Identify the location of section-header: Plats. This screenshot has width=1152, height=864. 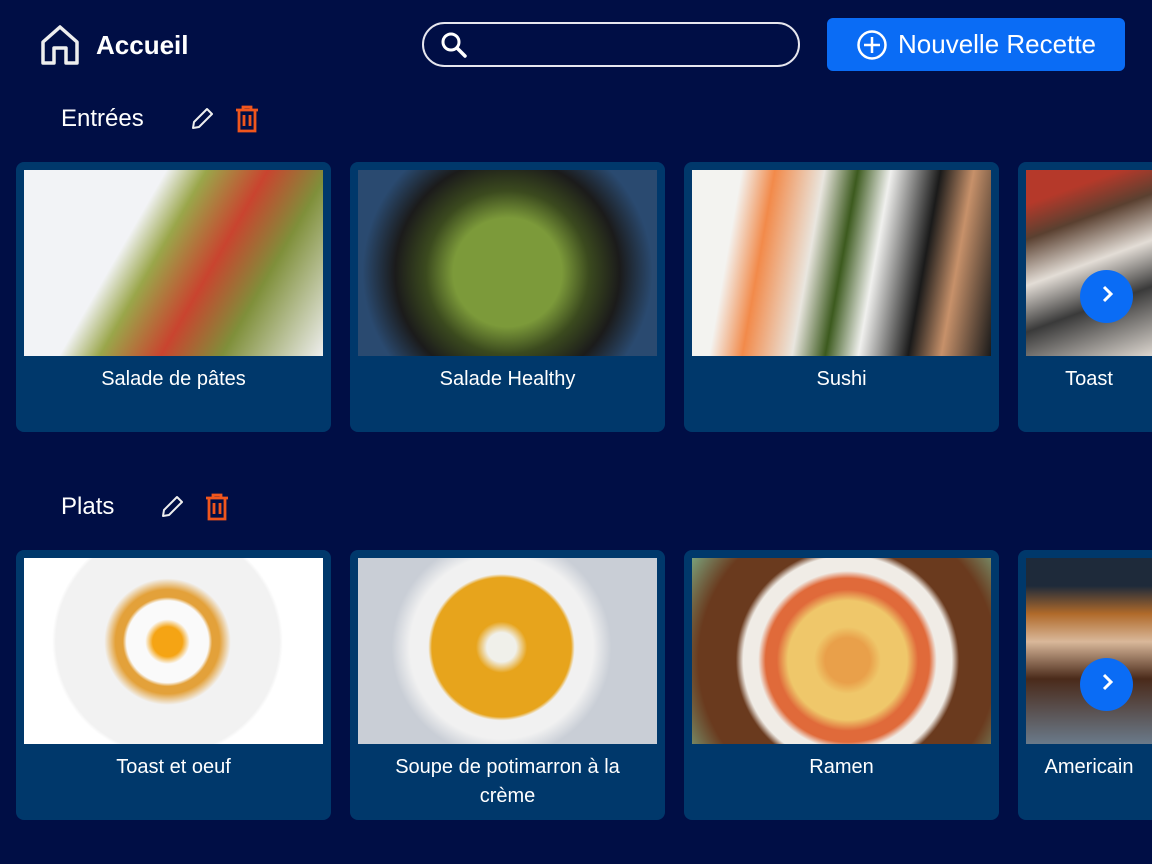
(154, 507).